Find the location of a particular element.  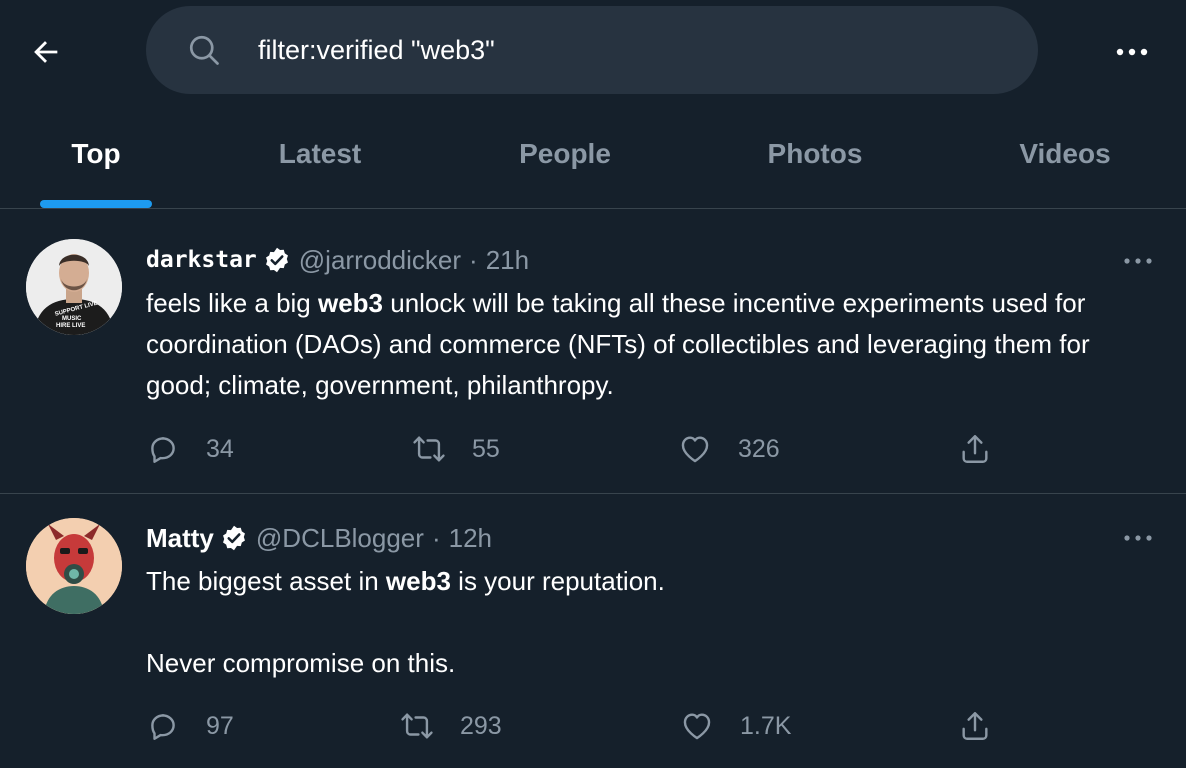

tab-latest: Latest is located at coordinates (320, 160).